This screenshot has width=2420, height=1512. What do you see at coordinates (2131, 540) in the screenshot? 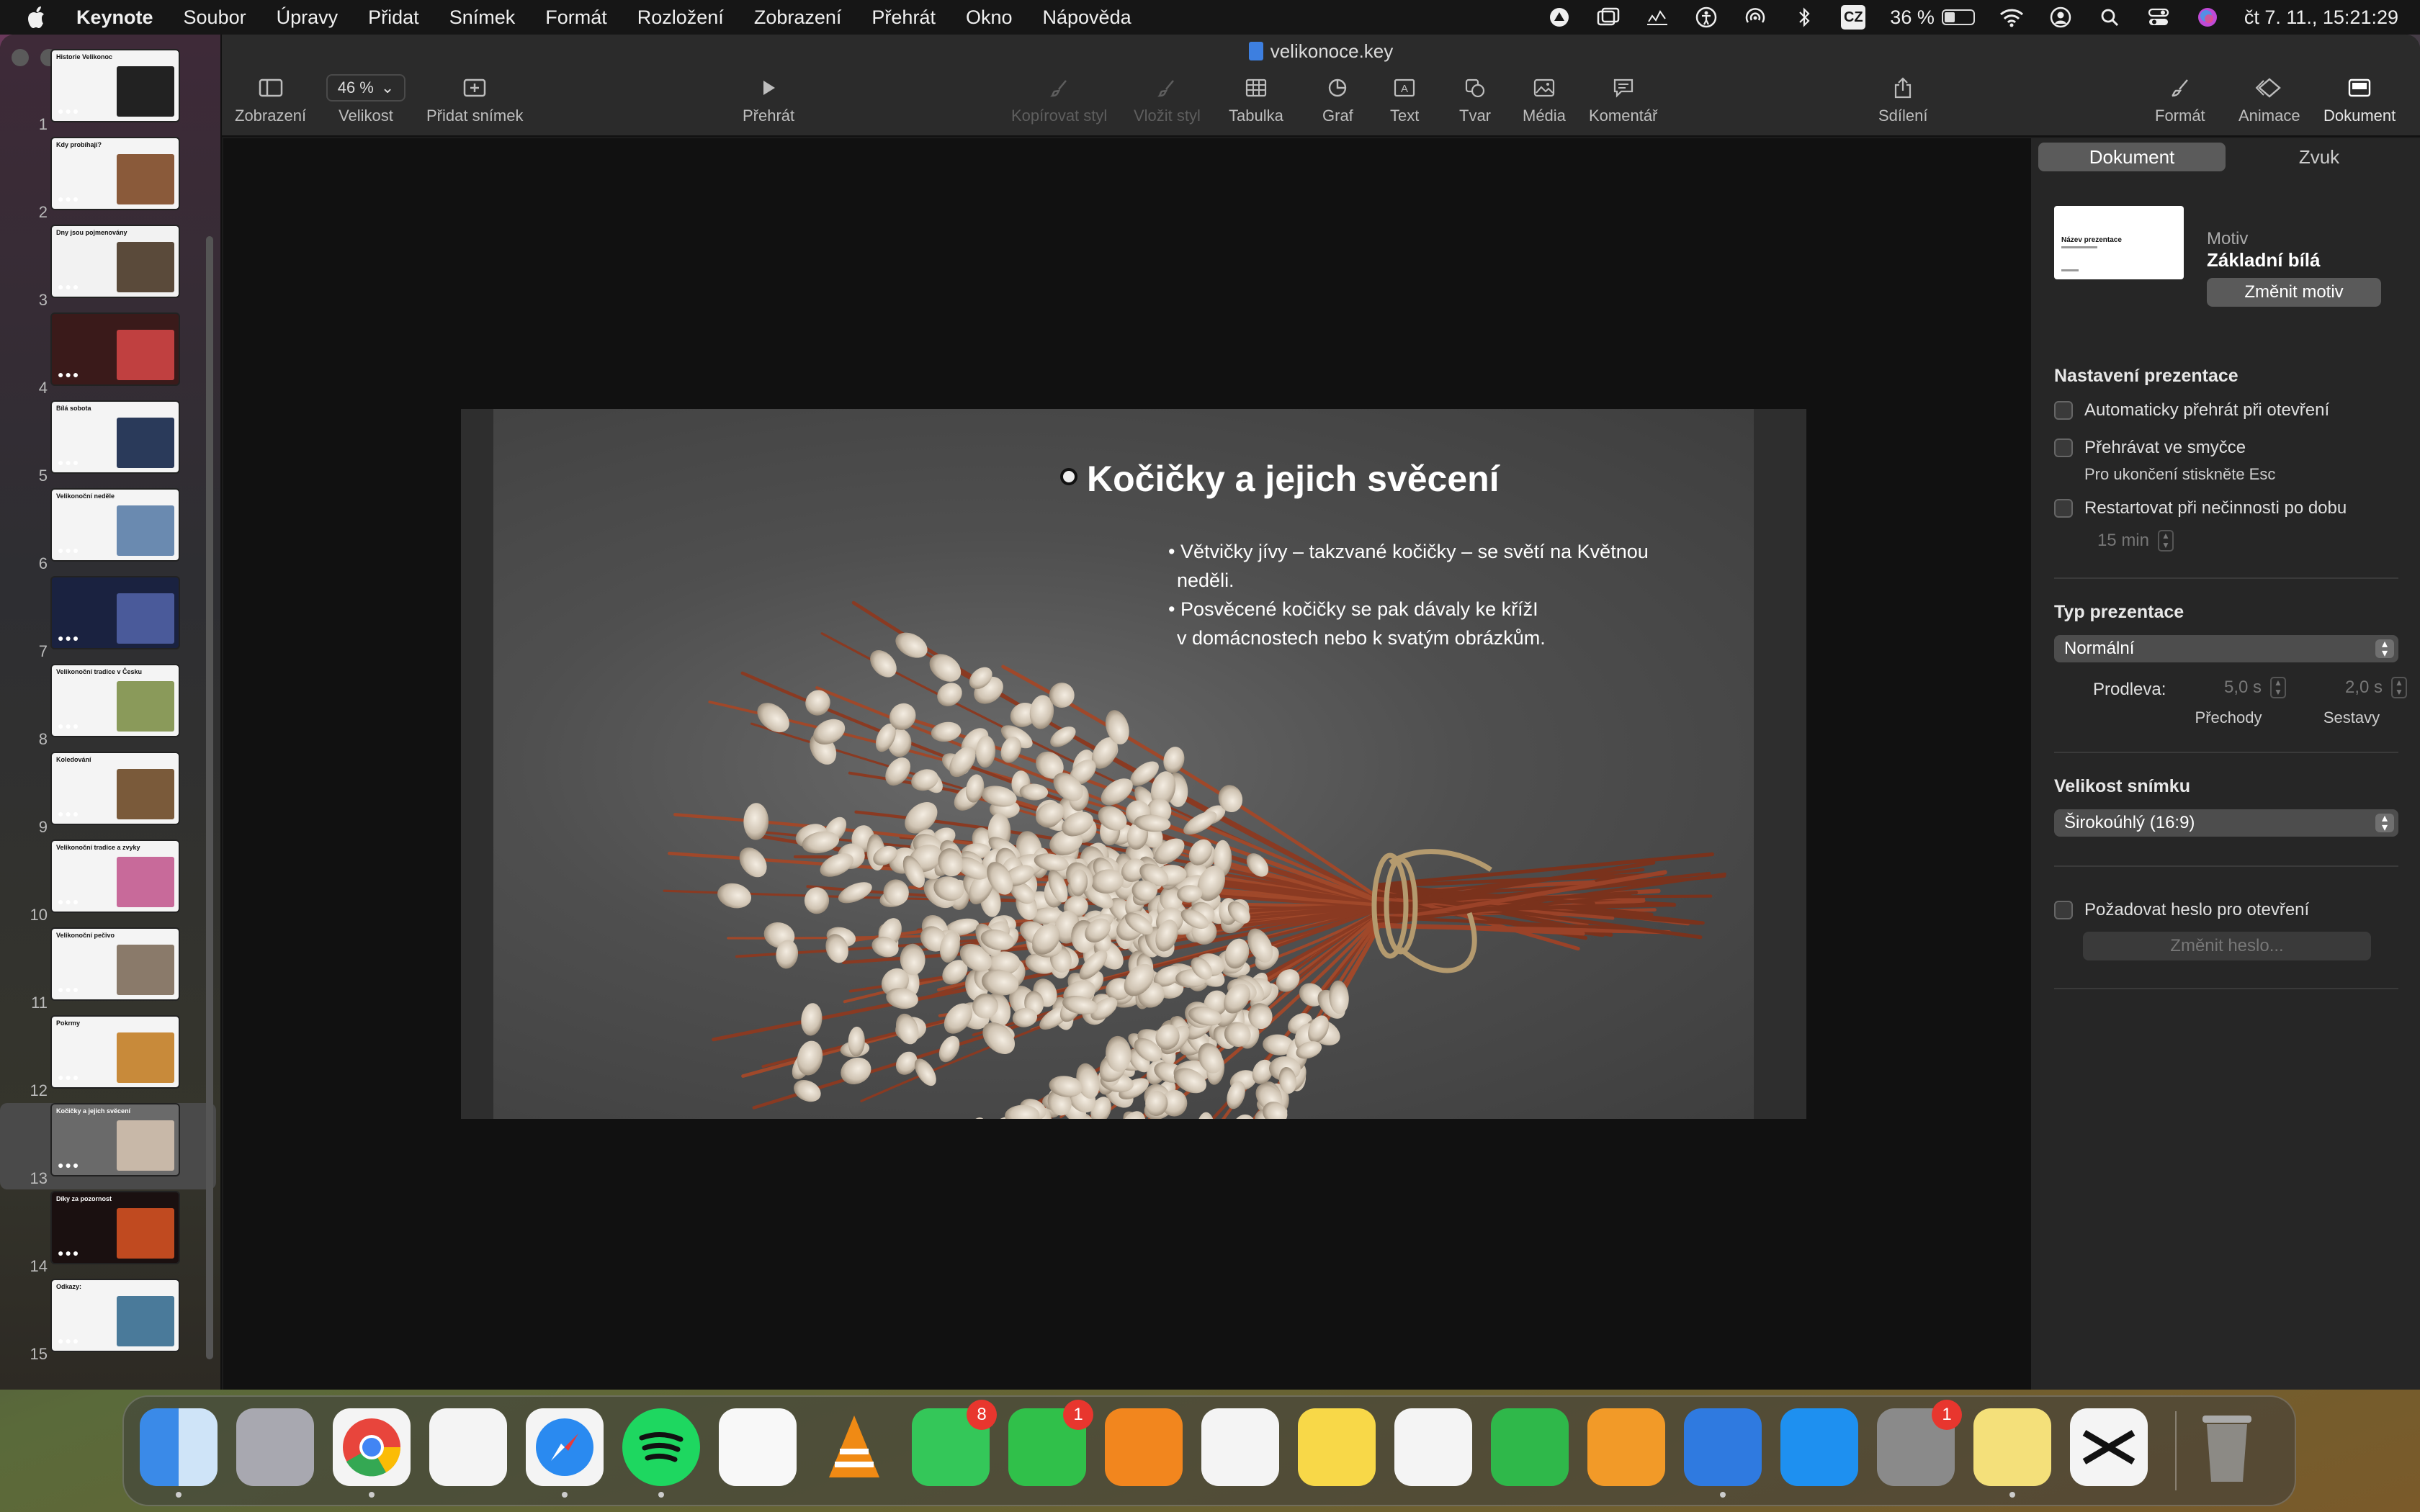
I see `restart-duration-stepper: 15 min ▲ ▼` at bounding box center [2131, 540].